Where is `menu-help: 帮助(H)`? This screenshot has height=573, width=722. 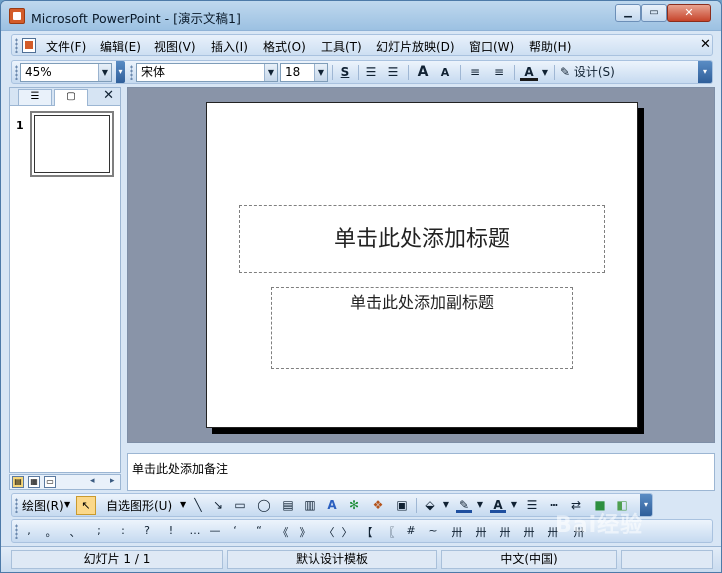
menu-help: 帮助(H) is located at coordinates (550, 46).